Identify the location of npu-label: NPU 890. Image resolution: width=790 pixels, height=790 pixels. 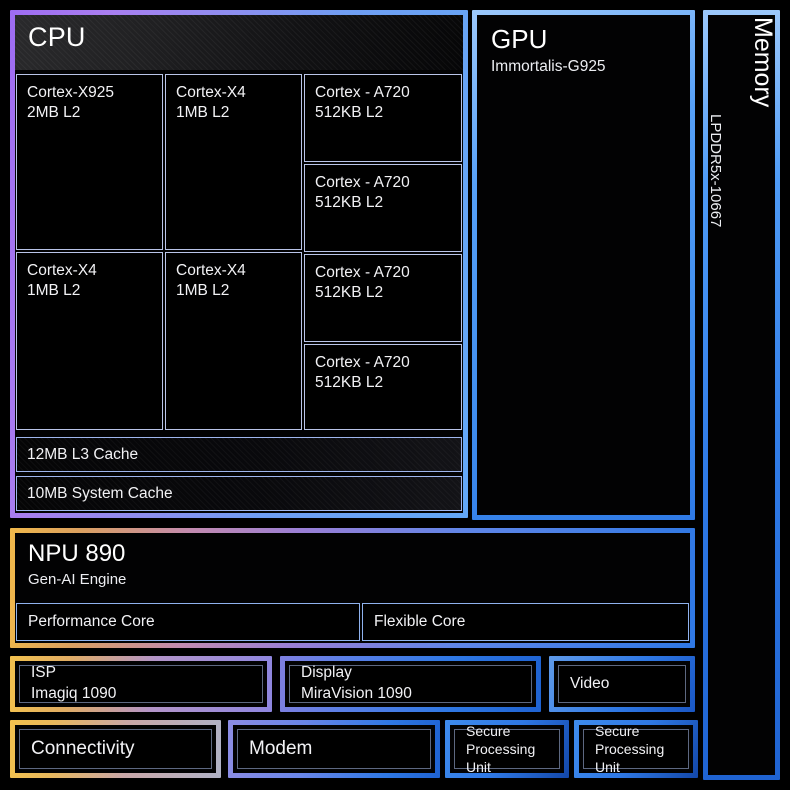
(77, 553).